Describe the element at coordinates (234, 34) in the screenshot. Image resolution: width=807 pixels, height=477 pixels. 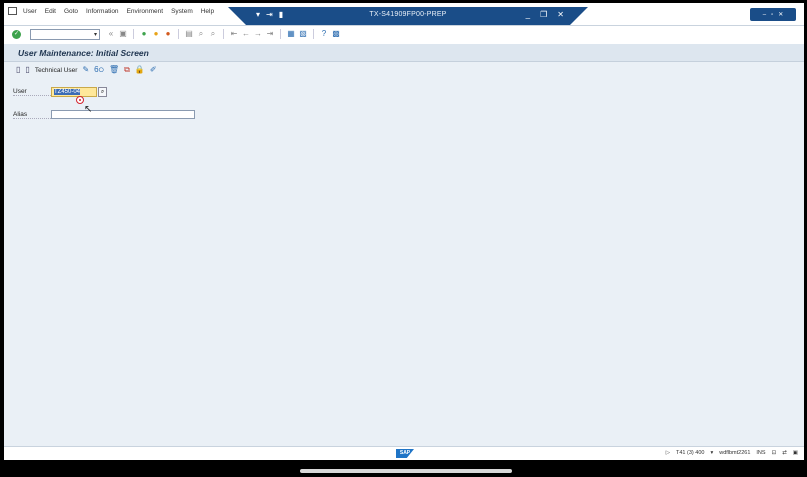
I see `first-page-icon: ⇤` at that location.